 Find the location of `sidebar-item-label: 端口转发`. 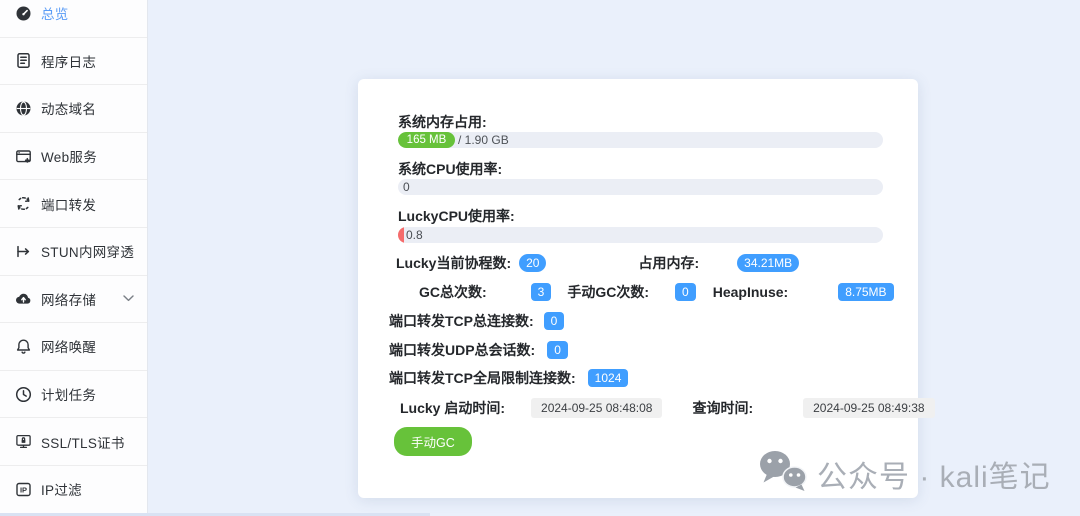

sidebar-item-label: 端口转发 is located at coordinates (69, 205).